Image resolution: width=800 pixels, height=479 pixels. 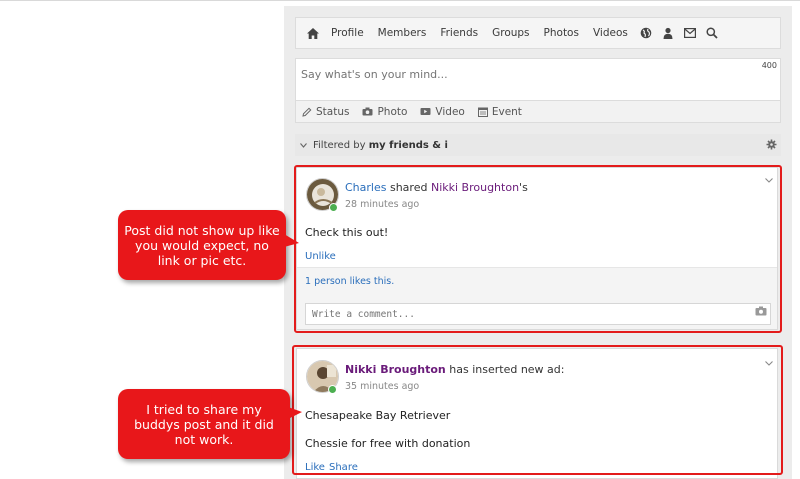 I want to click on nav-photos: Photos, so click(x=561, y=33).